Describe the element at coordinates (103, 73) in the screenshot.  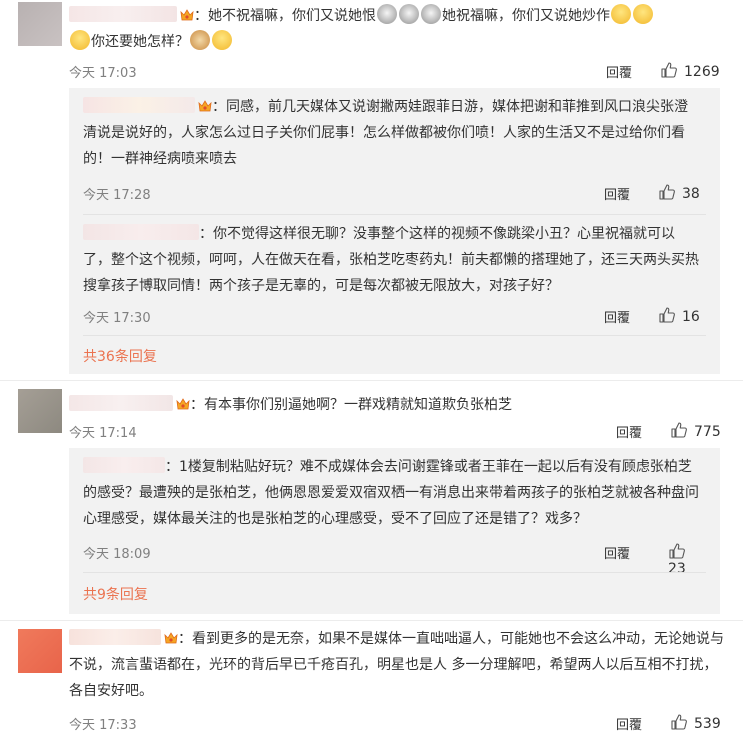
I see `timestamp: 今天 17:03` at that location.